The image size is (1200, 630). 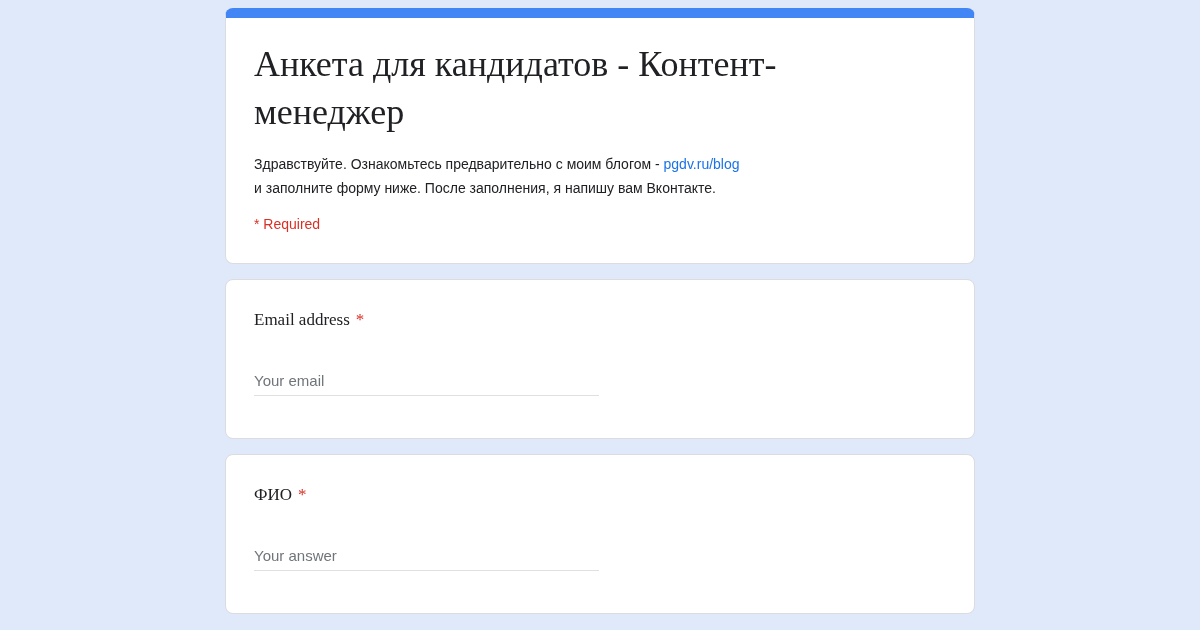 I want to click on form-description: Здравствуйте. Ознакомьтесь предварительно с моим блогом - pgdv.ru/blog и заполните форму ниже. После заполнения, я напишу вам Вконтакте., so click(x=497, y=176).